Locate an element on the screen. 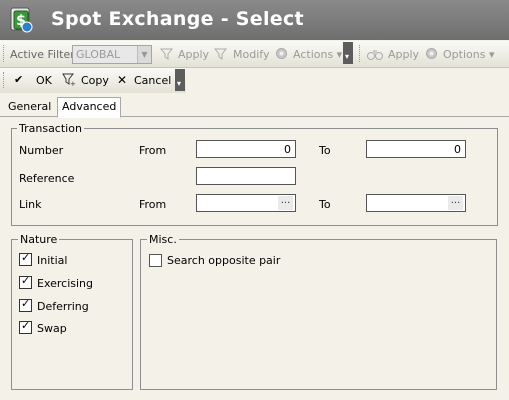 The height and width of the screenshot is (400, 509). check-icon: ✔ is located at coordinates (19, 79).